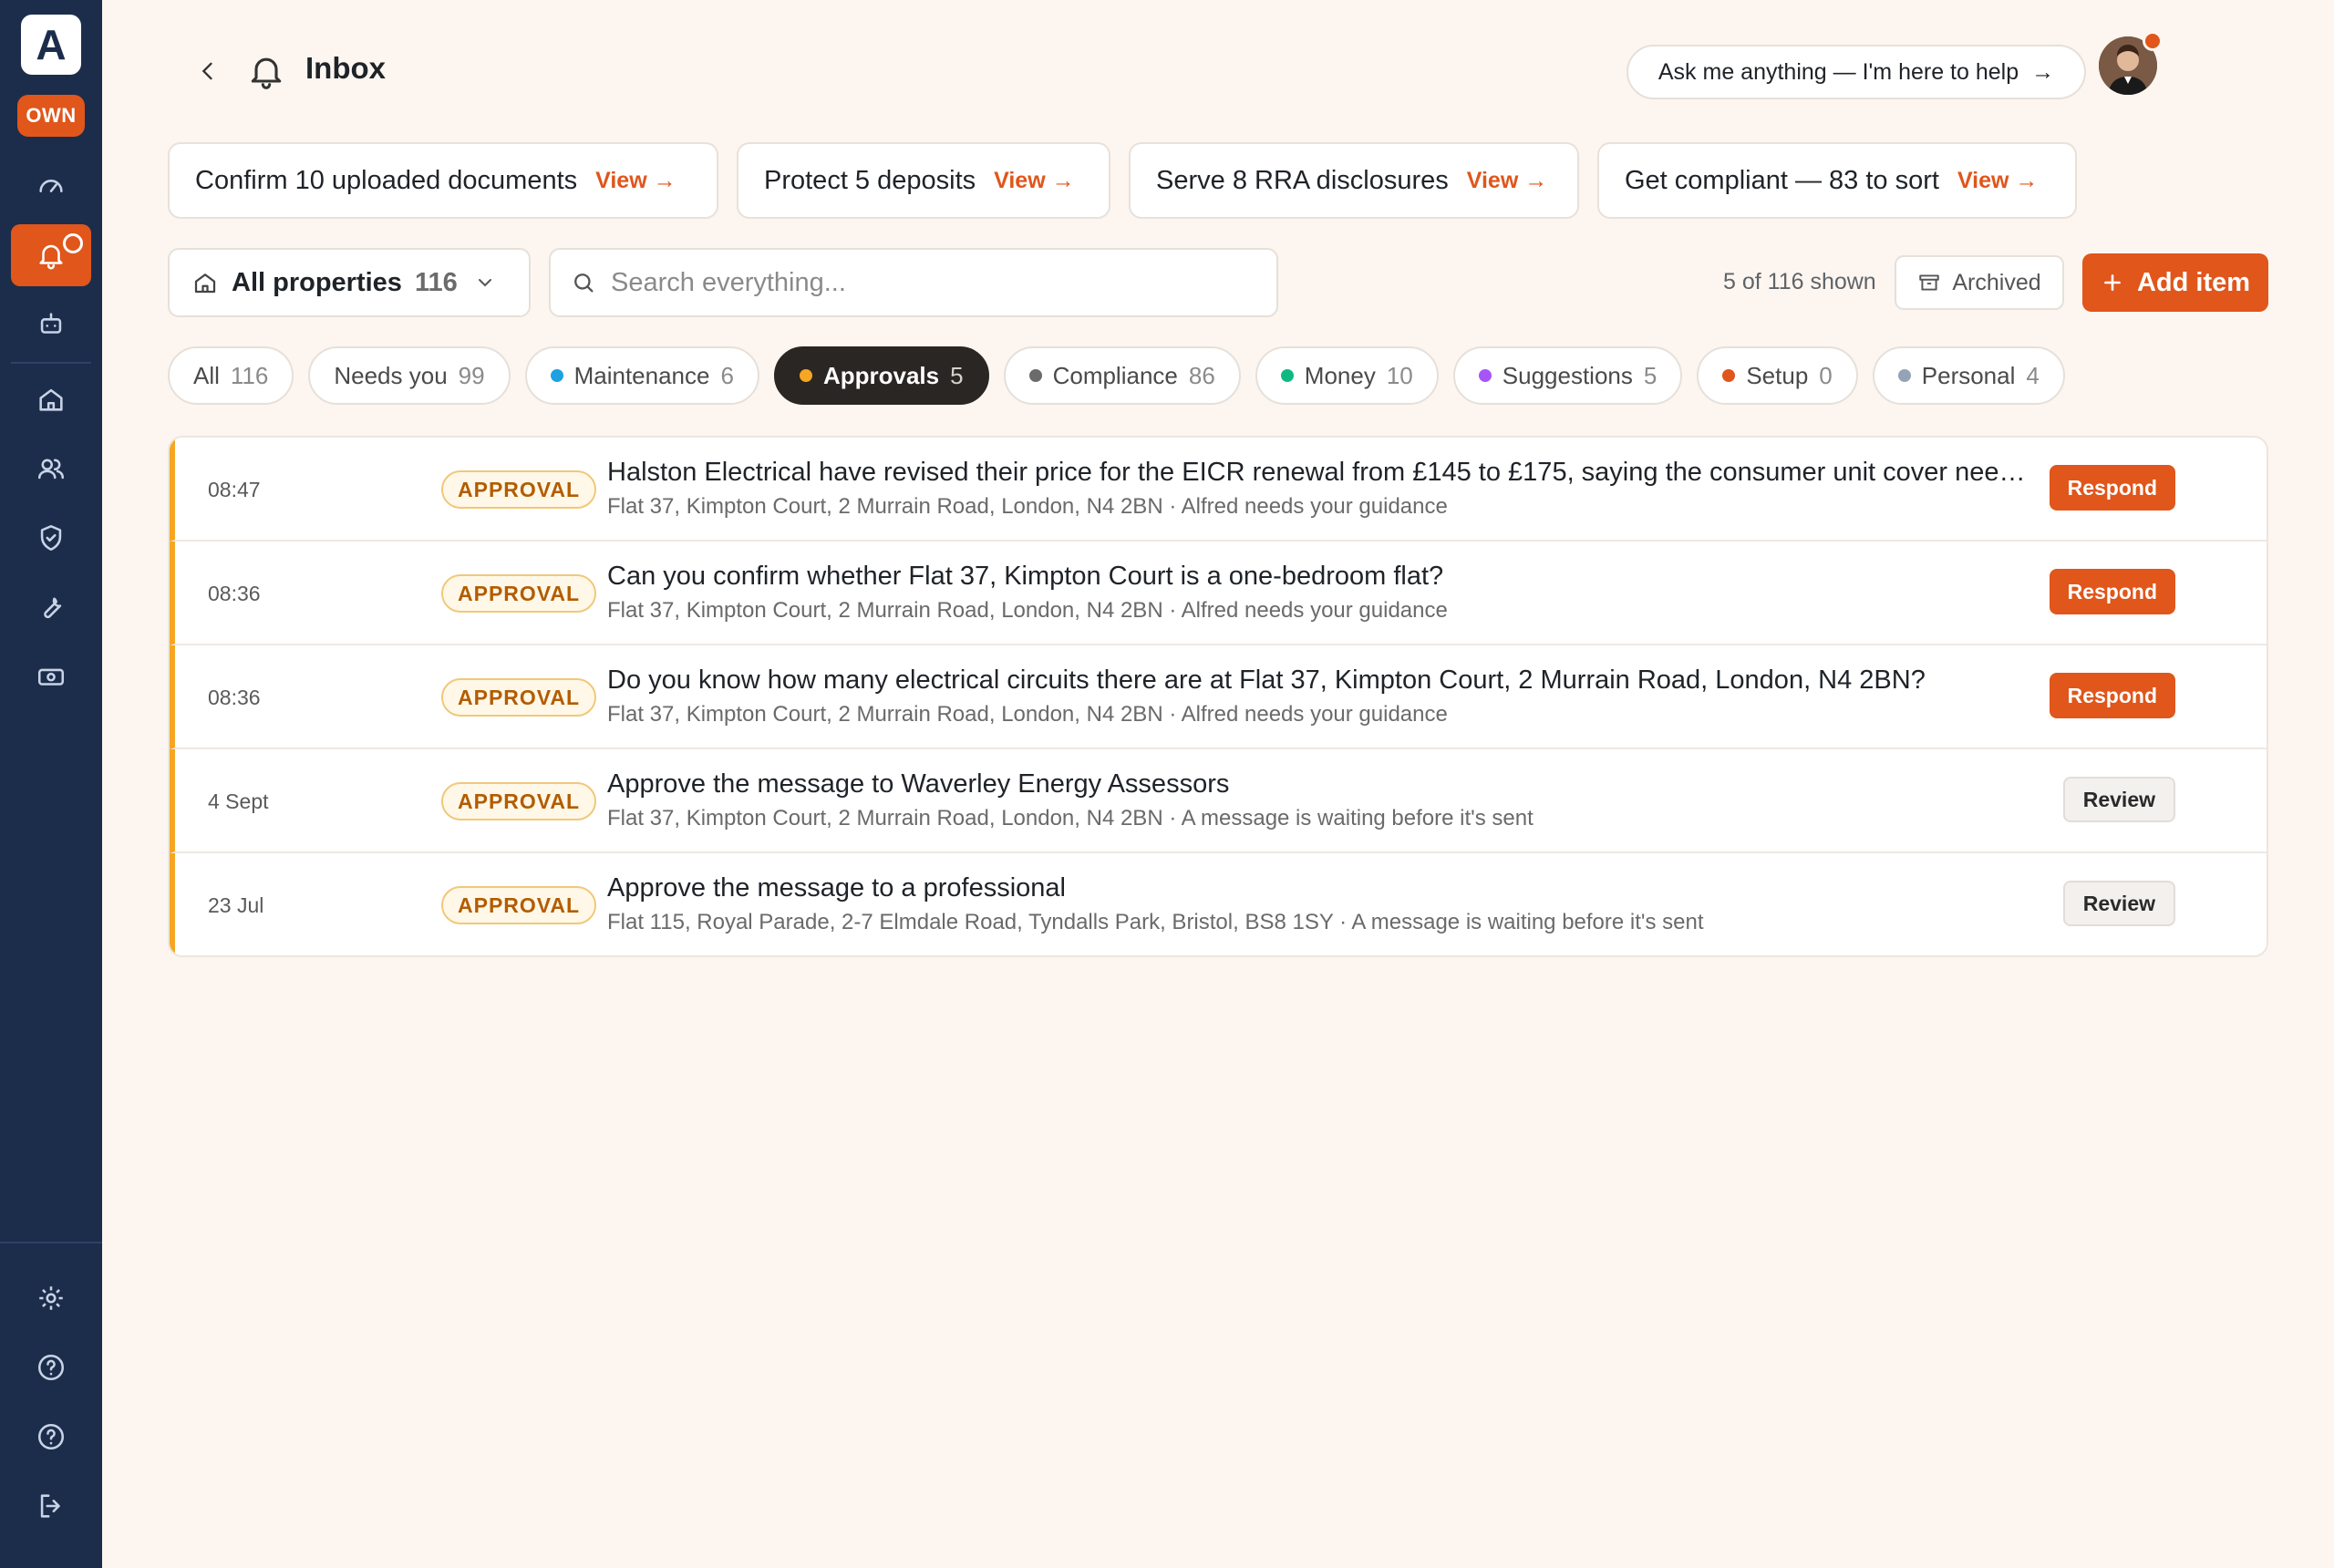  I want to click on tab-needs-you: Needs you 99, so click(409, 375).